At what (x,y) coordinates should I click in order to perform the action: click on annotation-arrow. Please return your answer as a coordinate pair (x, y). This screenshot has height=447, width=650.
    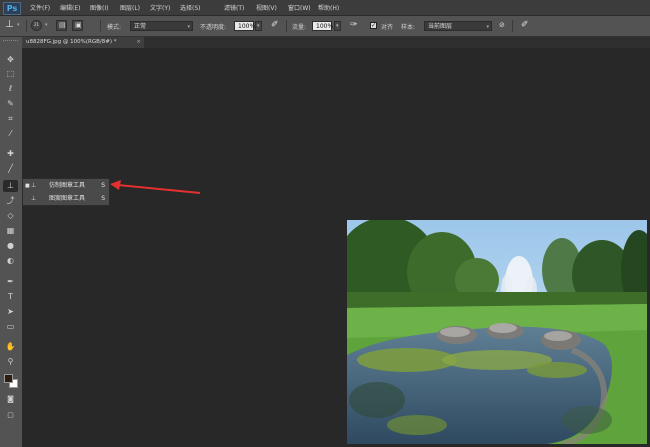
    Looking at the image, I should click on (155, 187).